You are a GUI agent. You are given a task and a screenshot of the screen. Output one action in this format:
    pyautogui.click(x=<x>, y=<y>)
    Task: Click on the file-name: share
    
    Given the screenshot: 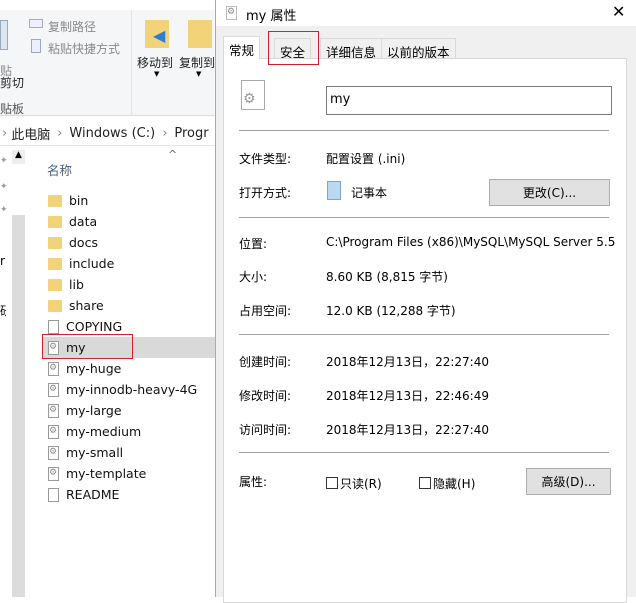 What is the action you would take?
    pyautogui.click(x=86, y=305)
    